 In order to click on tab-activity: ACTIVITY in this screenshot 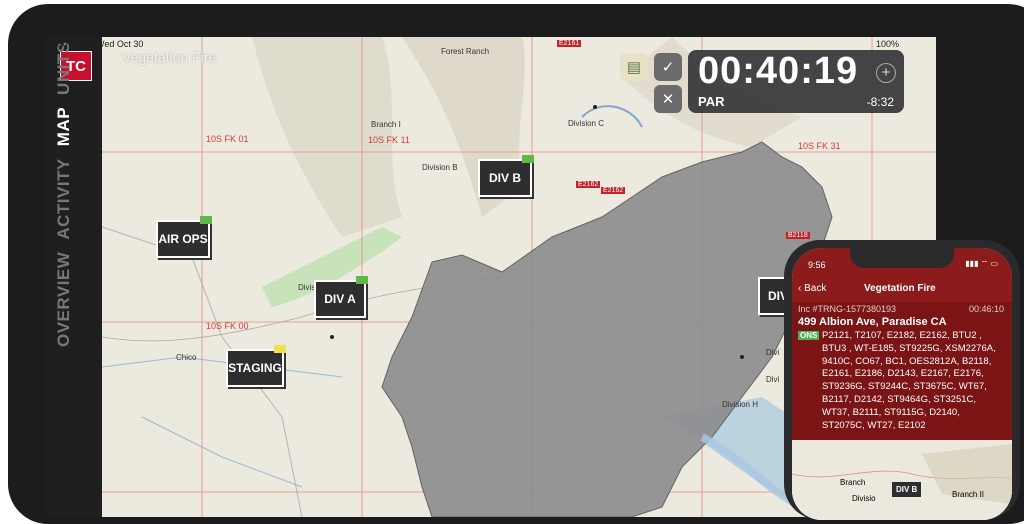, I will do `click(63, 198)`.